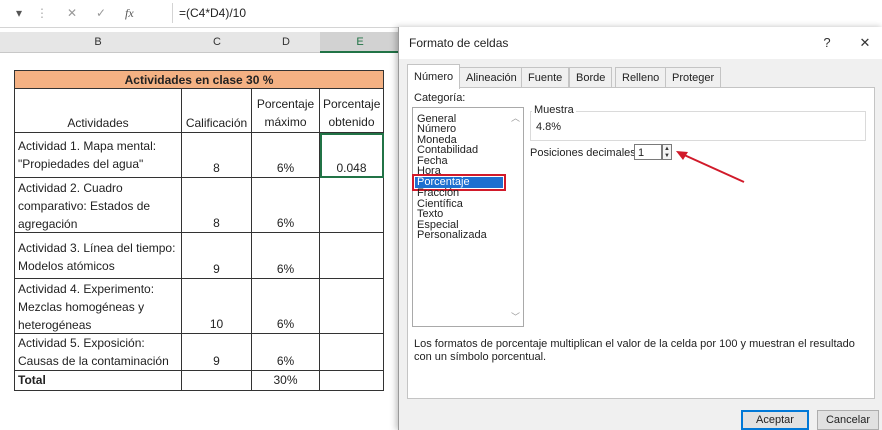 The width and height of the screenshot is (882, 430). Describe the element at coordinates (19, 13) in the screenshot. I see `name-box-dropdown-icon: ▾` at that location.